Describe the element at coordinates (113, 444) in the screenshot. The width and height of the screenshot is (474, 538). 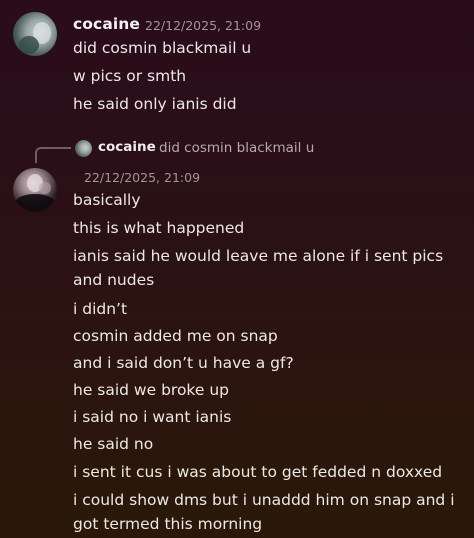
I see `message-line: he said no` at that location.